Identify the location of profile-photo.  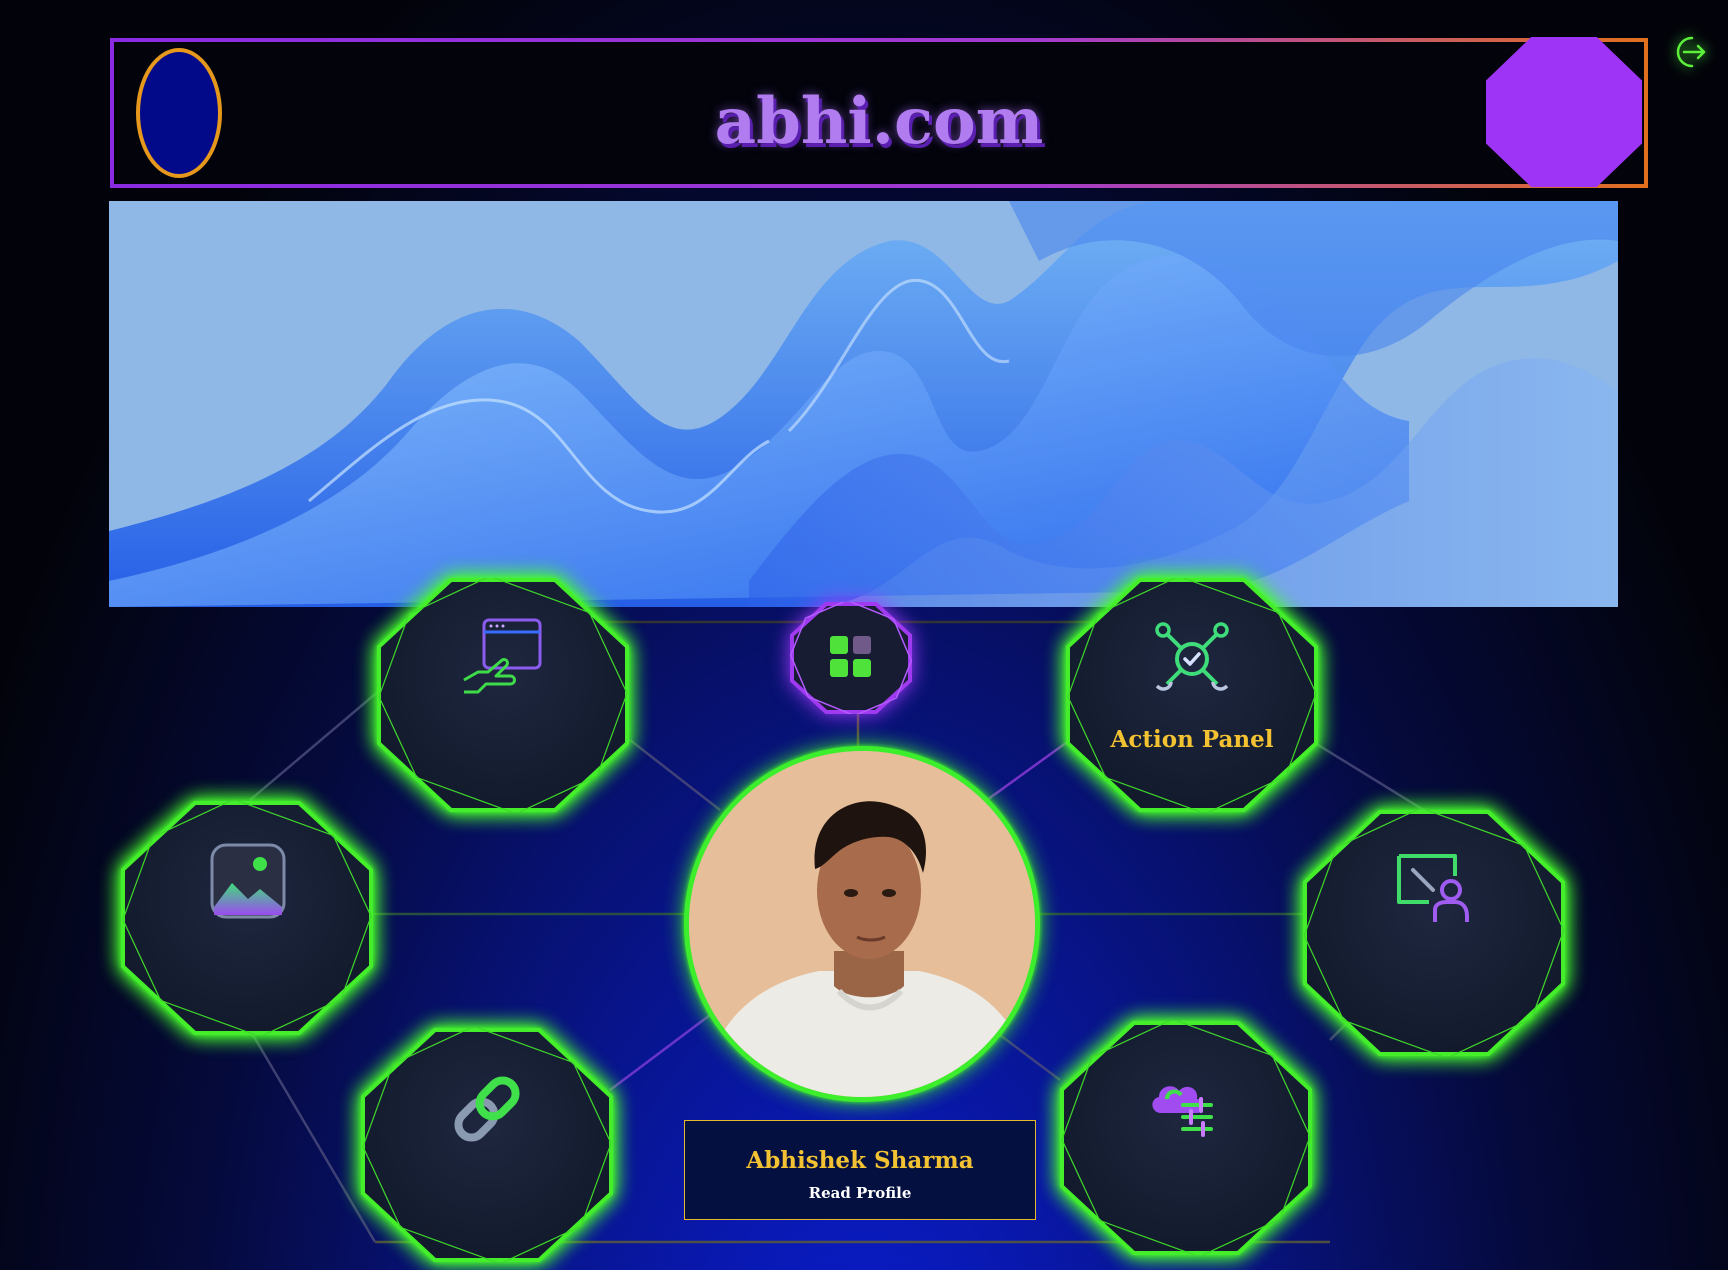
(862, 924).